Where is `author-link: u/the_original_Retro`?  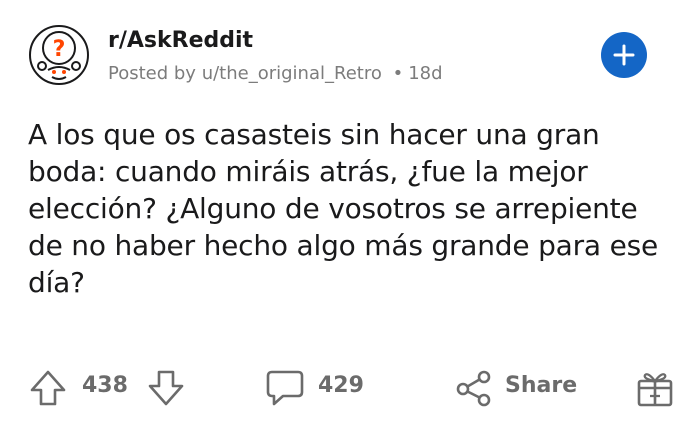 author-link: u/the_original_Retro is located at coordinates (292, 73).